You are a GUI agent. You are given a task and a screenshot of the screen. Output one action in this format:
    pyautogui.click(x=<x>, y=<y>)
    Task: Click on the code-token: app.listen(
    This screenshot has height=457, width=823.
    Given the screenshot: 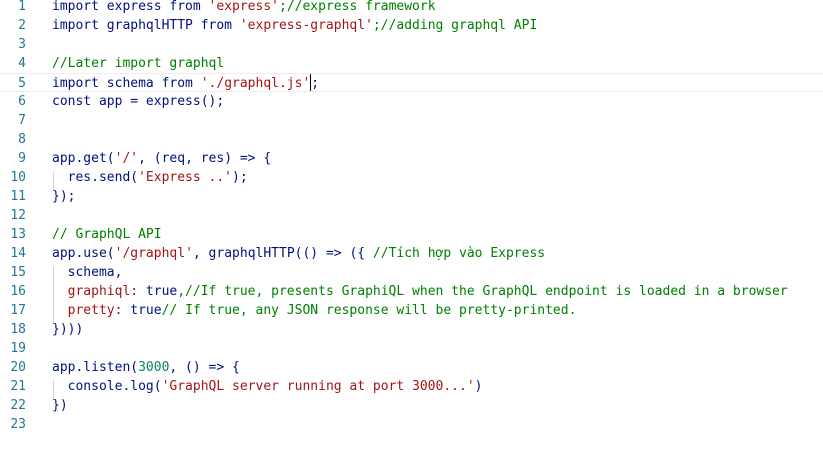 What is the action you would take?
    pyautogui.click(x=95, y=367)
    